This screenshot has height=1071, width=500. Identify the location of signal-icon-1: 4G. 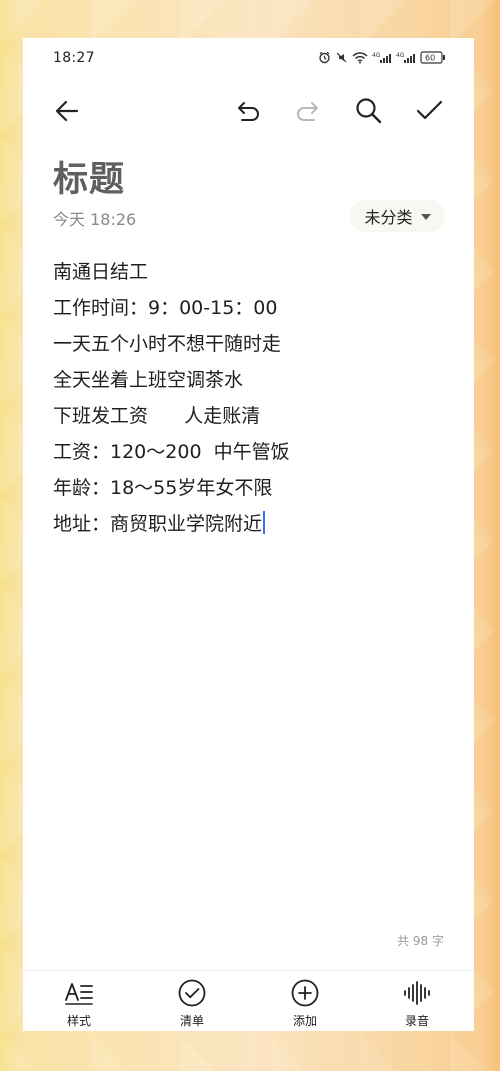
(382, 57).